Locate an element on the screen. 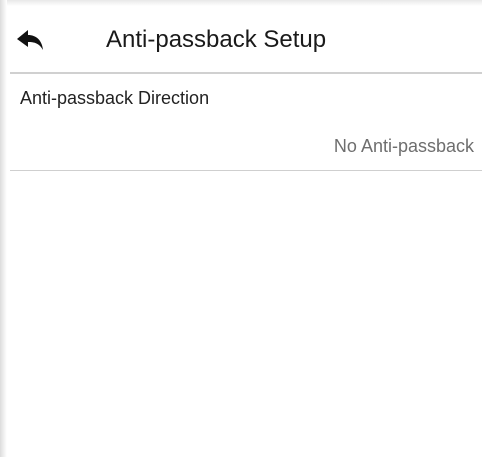 The image size is (482, 457). setting-value: No Anti-passback is located at coordinates (403, 146).